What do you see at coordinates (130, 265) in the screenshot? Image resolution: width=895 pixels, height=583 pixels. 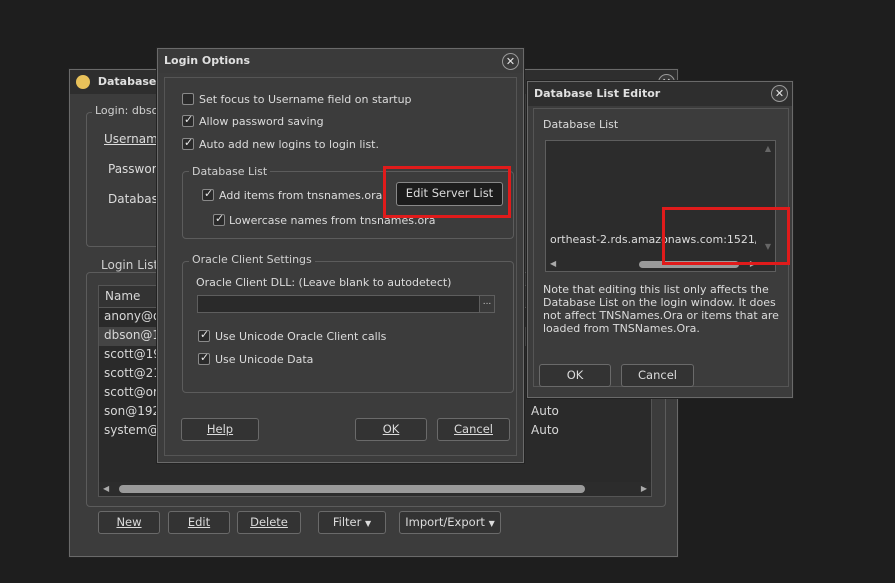 I see `login-list-group-label: Login List` at bounding box center [130, 265].